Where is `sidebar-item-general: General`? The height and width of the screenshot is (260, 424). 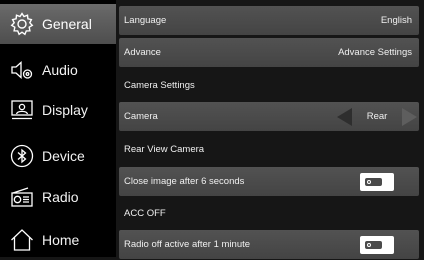
sidebar-item-general: General is located at coordinates (58, 24).